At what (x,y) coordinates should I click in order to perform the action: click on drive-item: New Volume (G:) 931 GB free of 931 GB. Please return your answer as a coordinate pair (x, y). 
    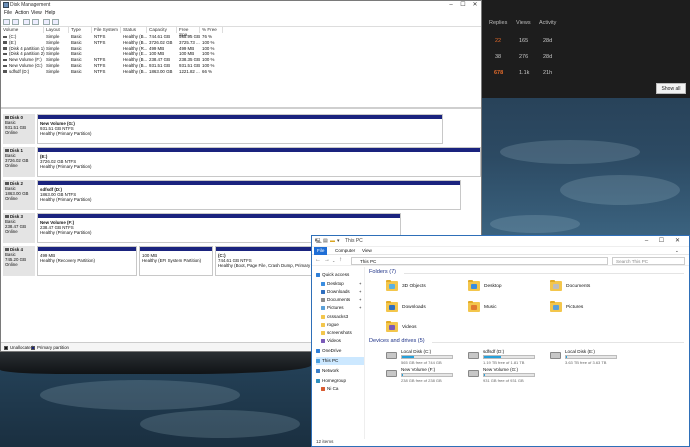
    Looking at the image, I should click on (509, 375).